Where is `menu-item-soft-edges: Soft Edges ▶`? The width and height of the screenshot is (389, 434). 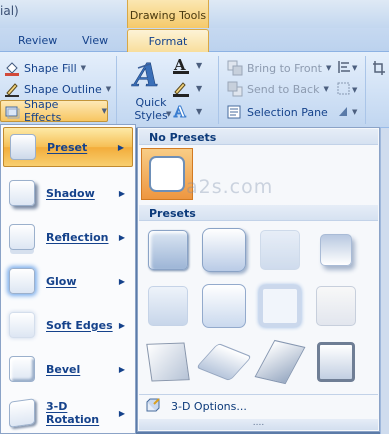
menu-item-soft-edges: Soft Edges ▶ is located at coordinates (68, 325).